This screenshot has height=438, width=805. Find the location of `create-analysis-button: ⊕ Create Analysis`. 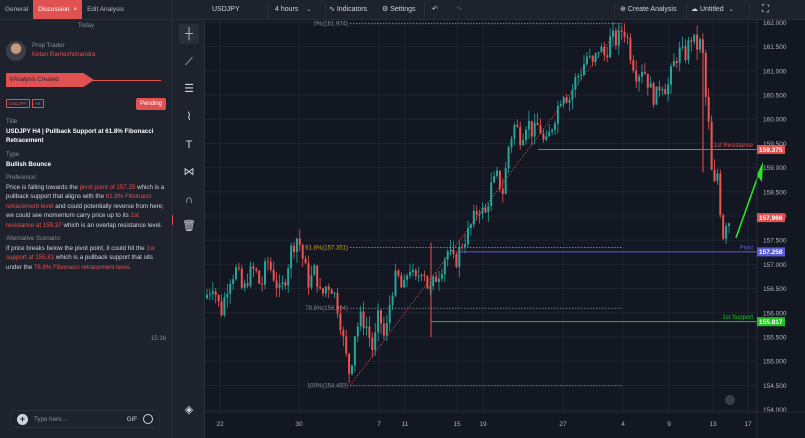

create-analysis-button: ⊕ Create Analysis is located at coordinates (648, 10).